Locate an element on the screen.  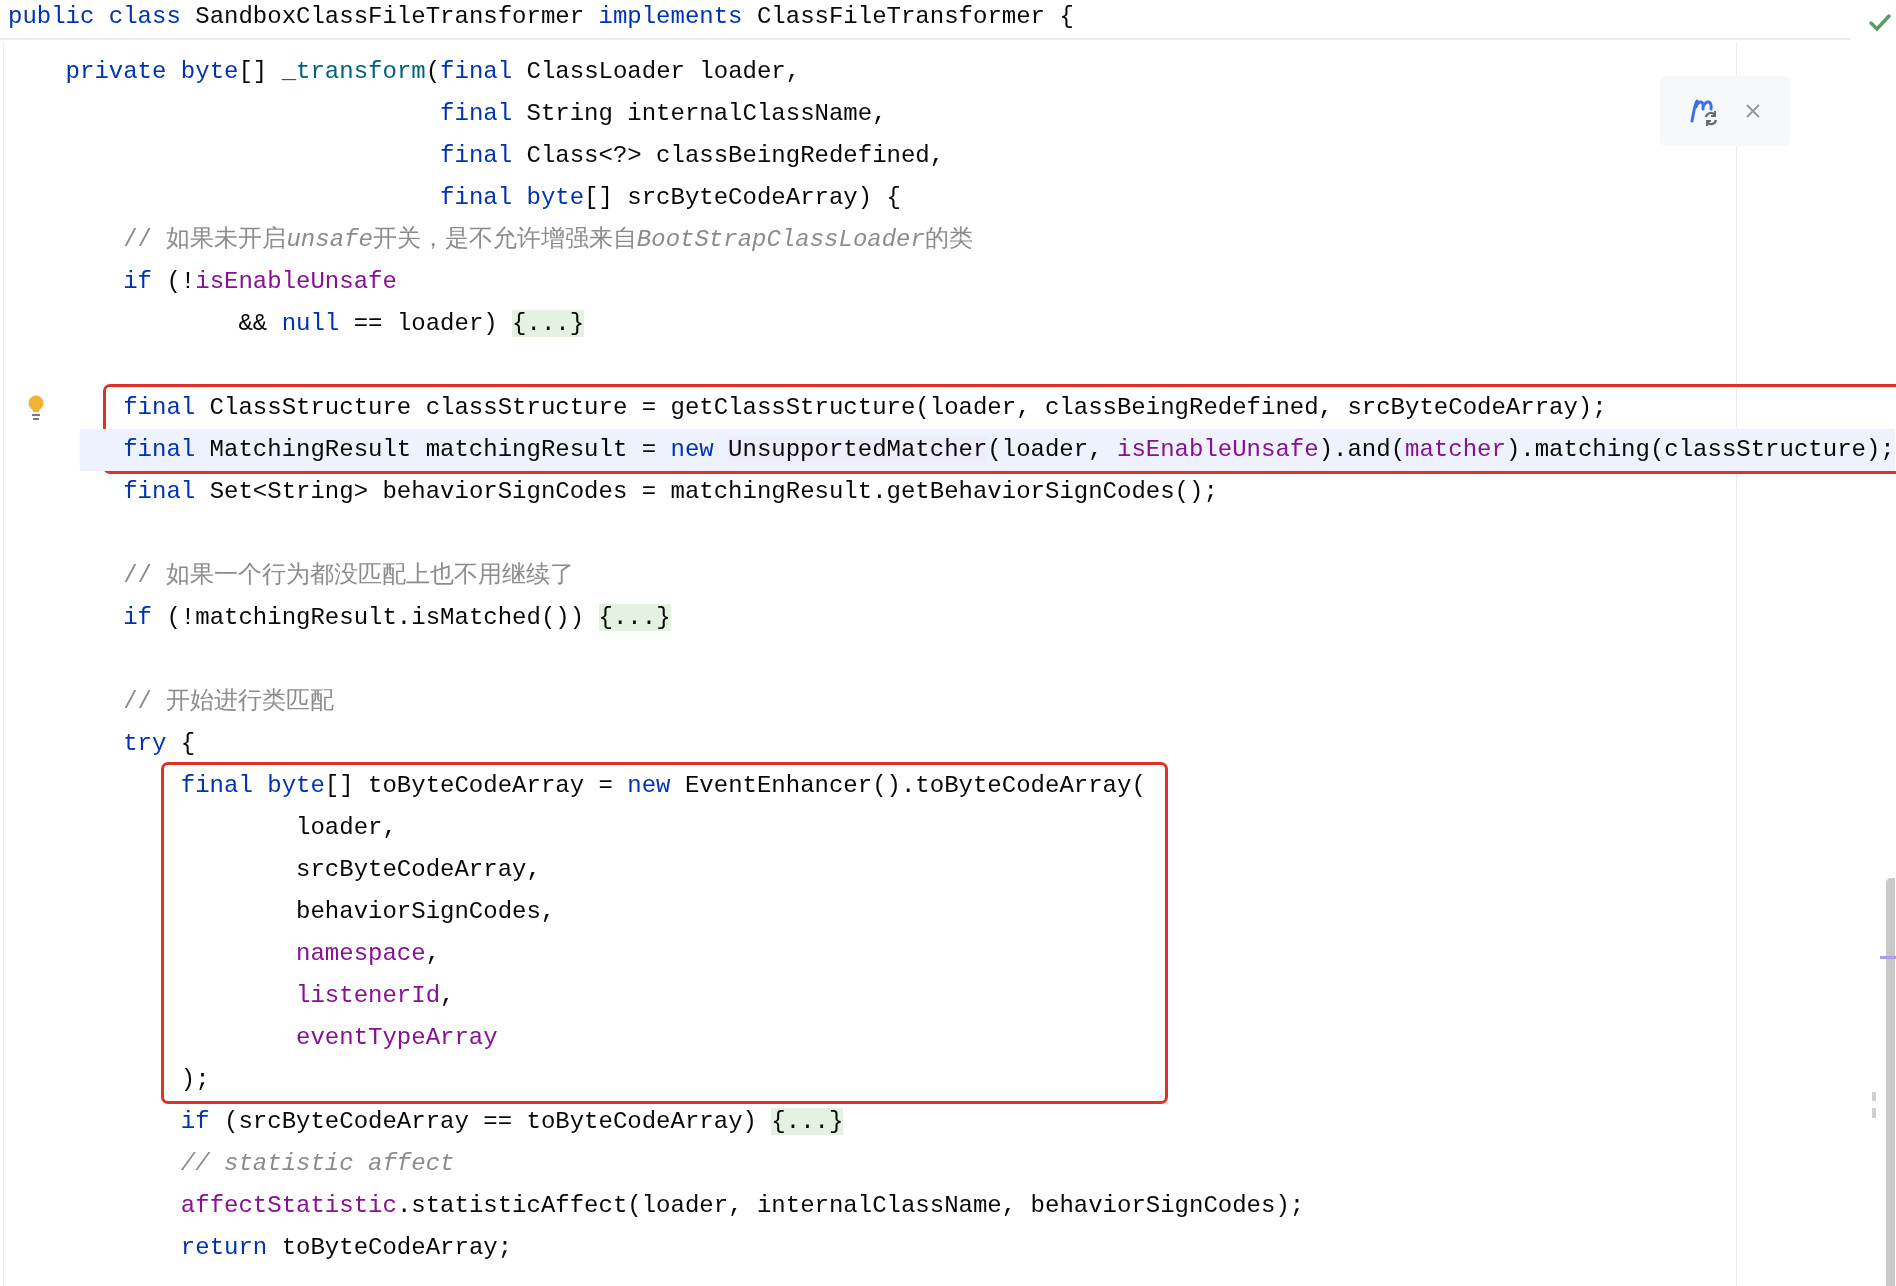
close-icon is located at coordinates (1753, 111).